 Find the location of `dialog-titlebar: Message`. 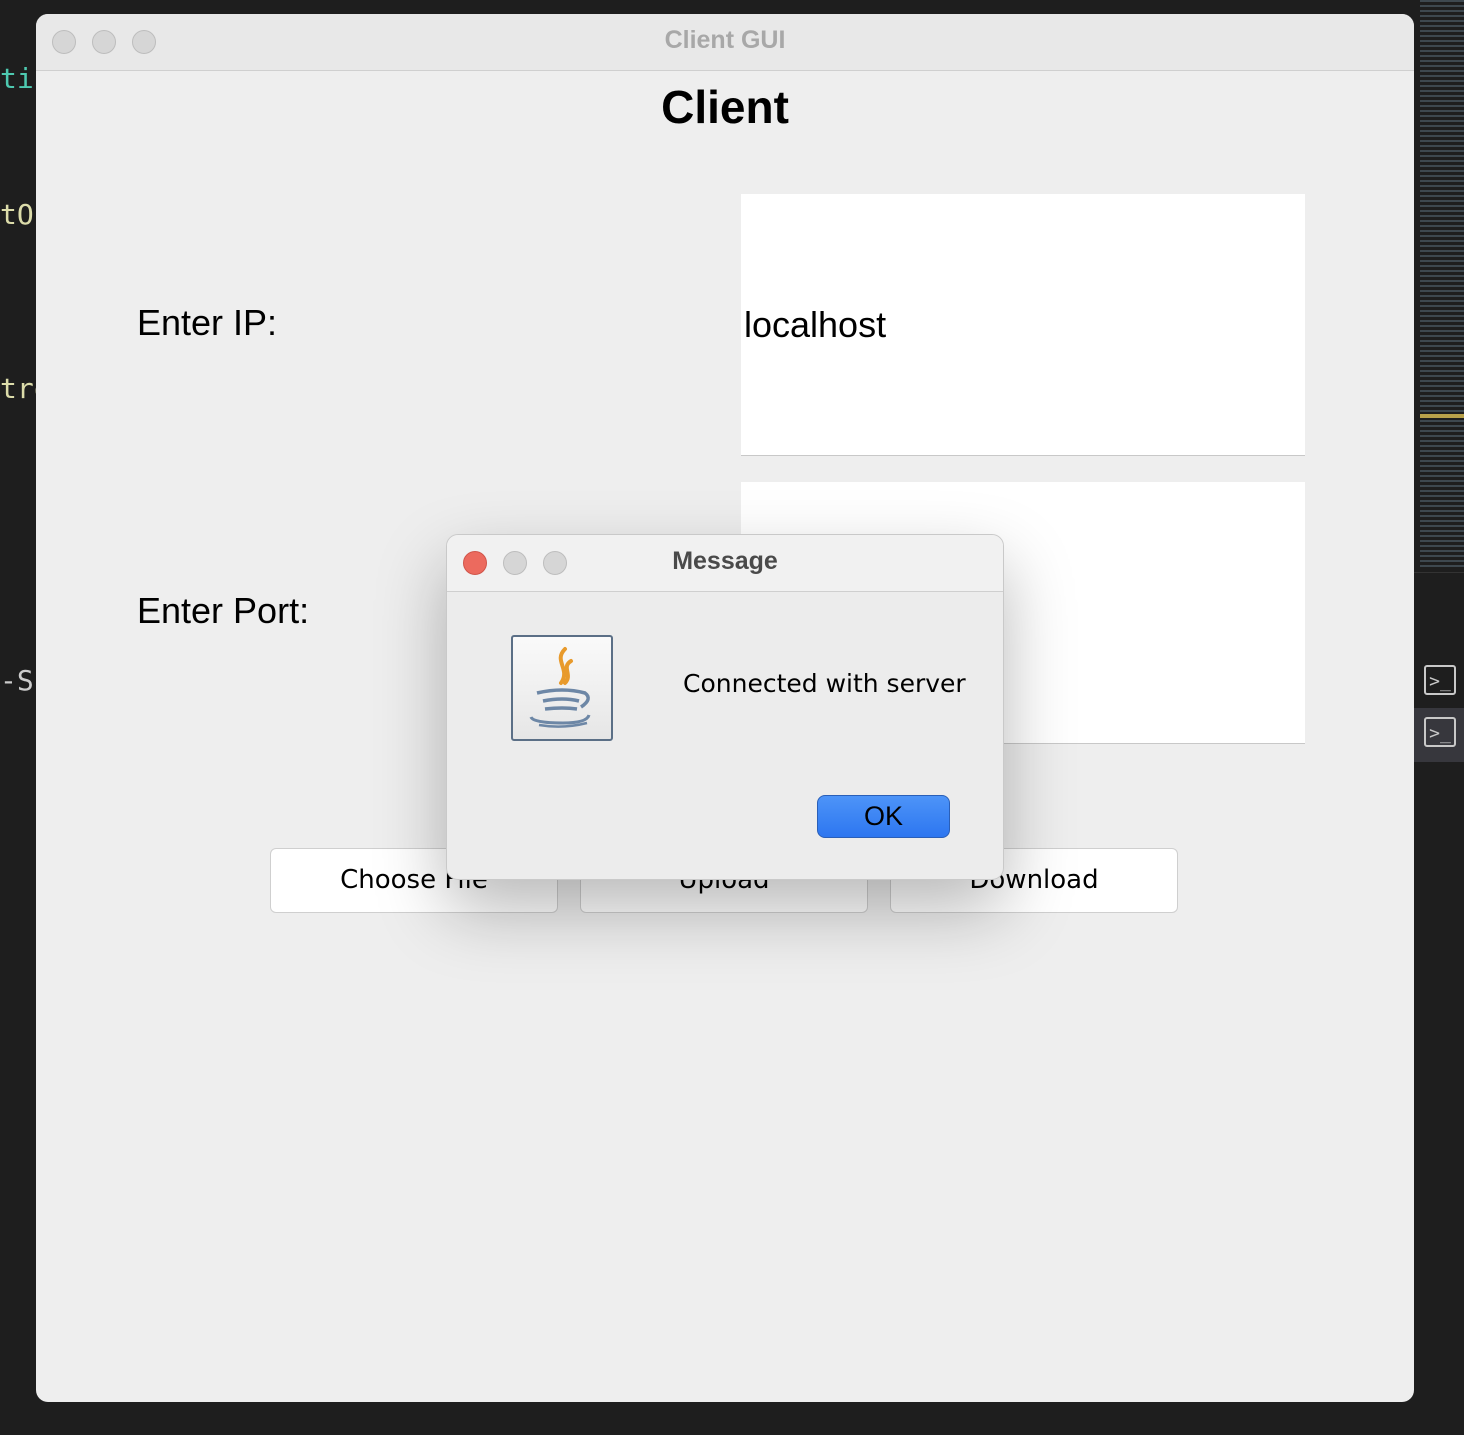

dialog-titlebar: Message is located at coordinates (725, 563).